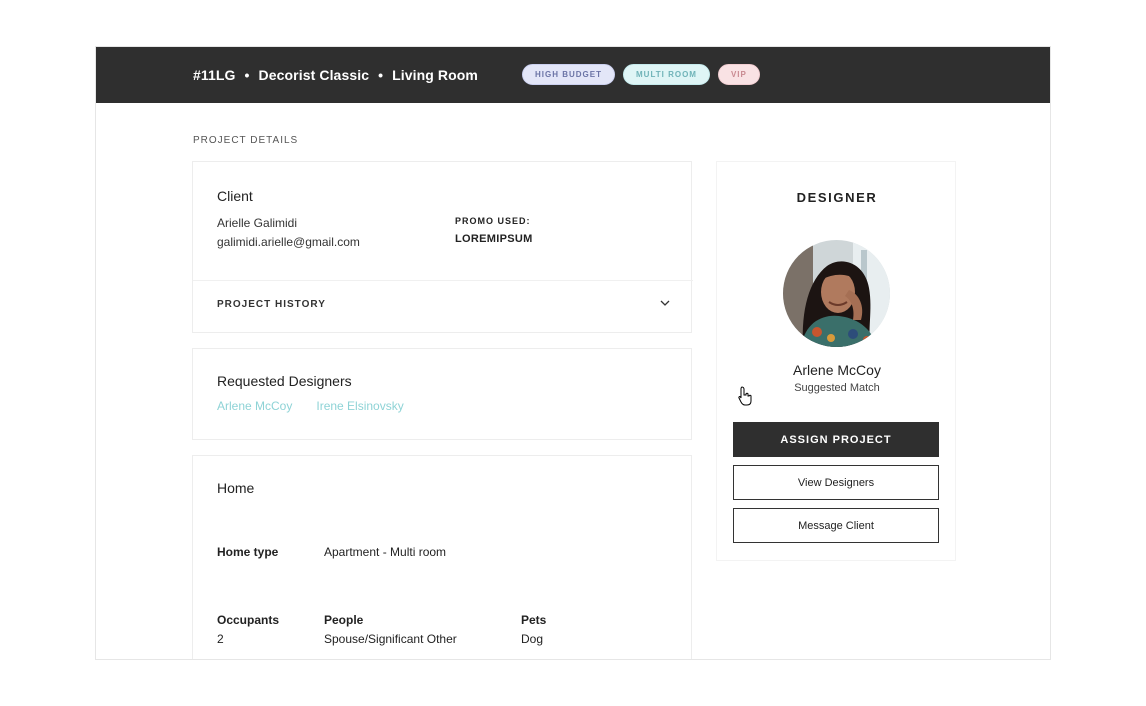 This screenshot has height=706, width=1146. What do you see at coordinates (494, 239) in the screenshot?
I see `promo-value: LOREMIPSUM` at bounding box center [494, 239].